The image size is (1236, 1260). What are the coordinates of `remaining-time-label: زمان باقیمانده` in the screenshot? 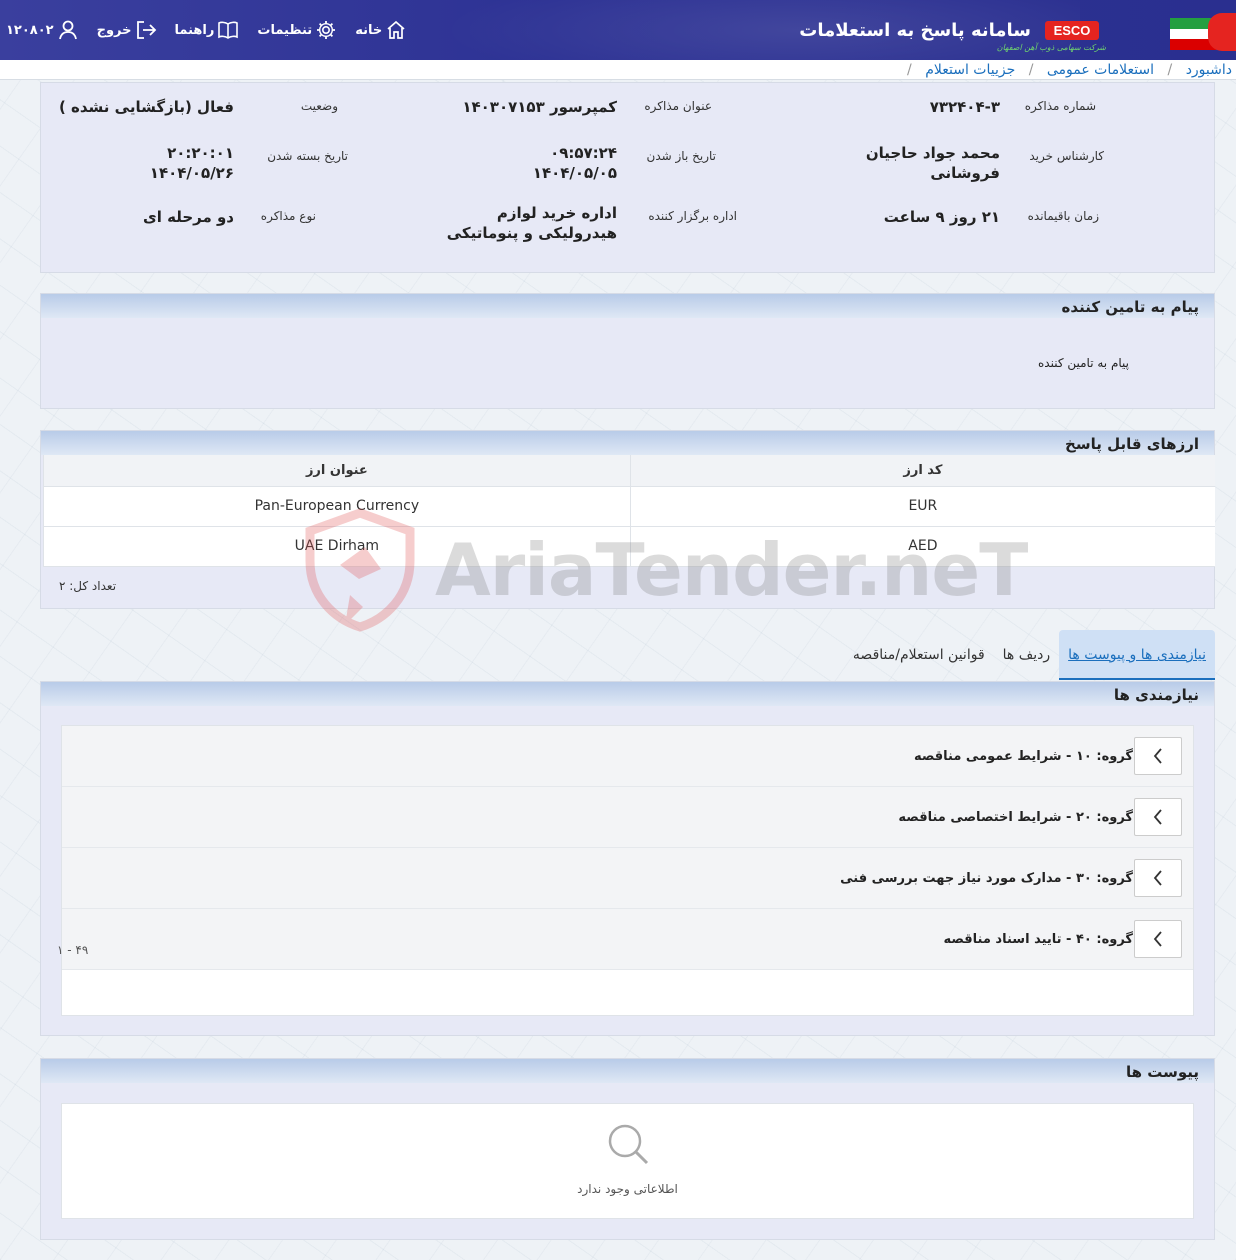 It's located at (1063, 216).